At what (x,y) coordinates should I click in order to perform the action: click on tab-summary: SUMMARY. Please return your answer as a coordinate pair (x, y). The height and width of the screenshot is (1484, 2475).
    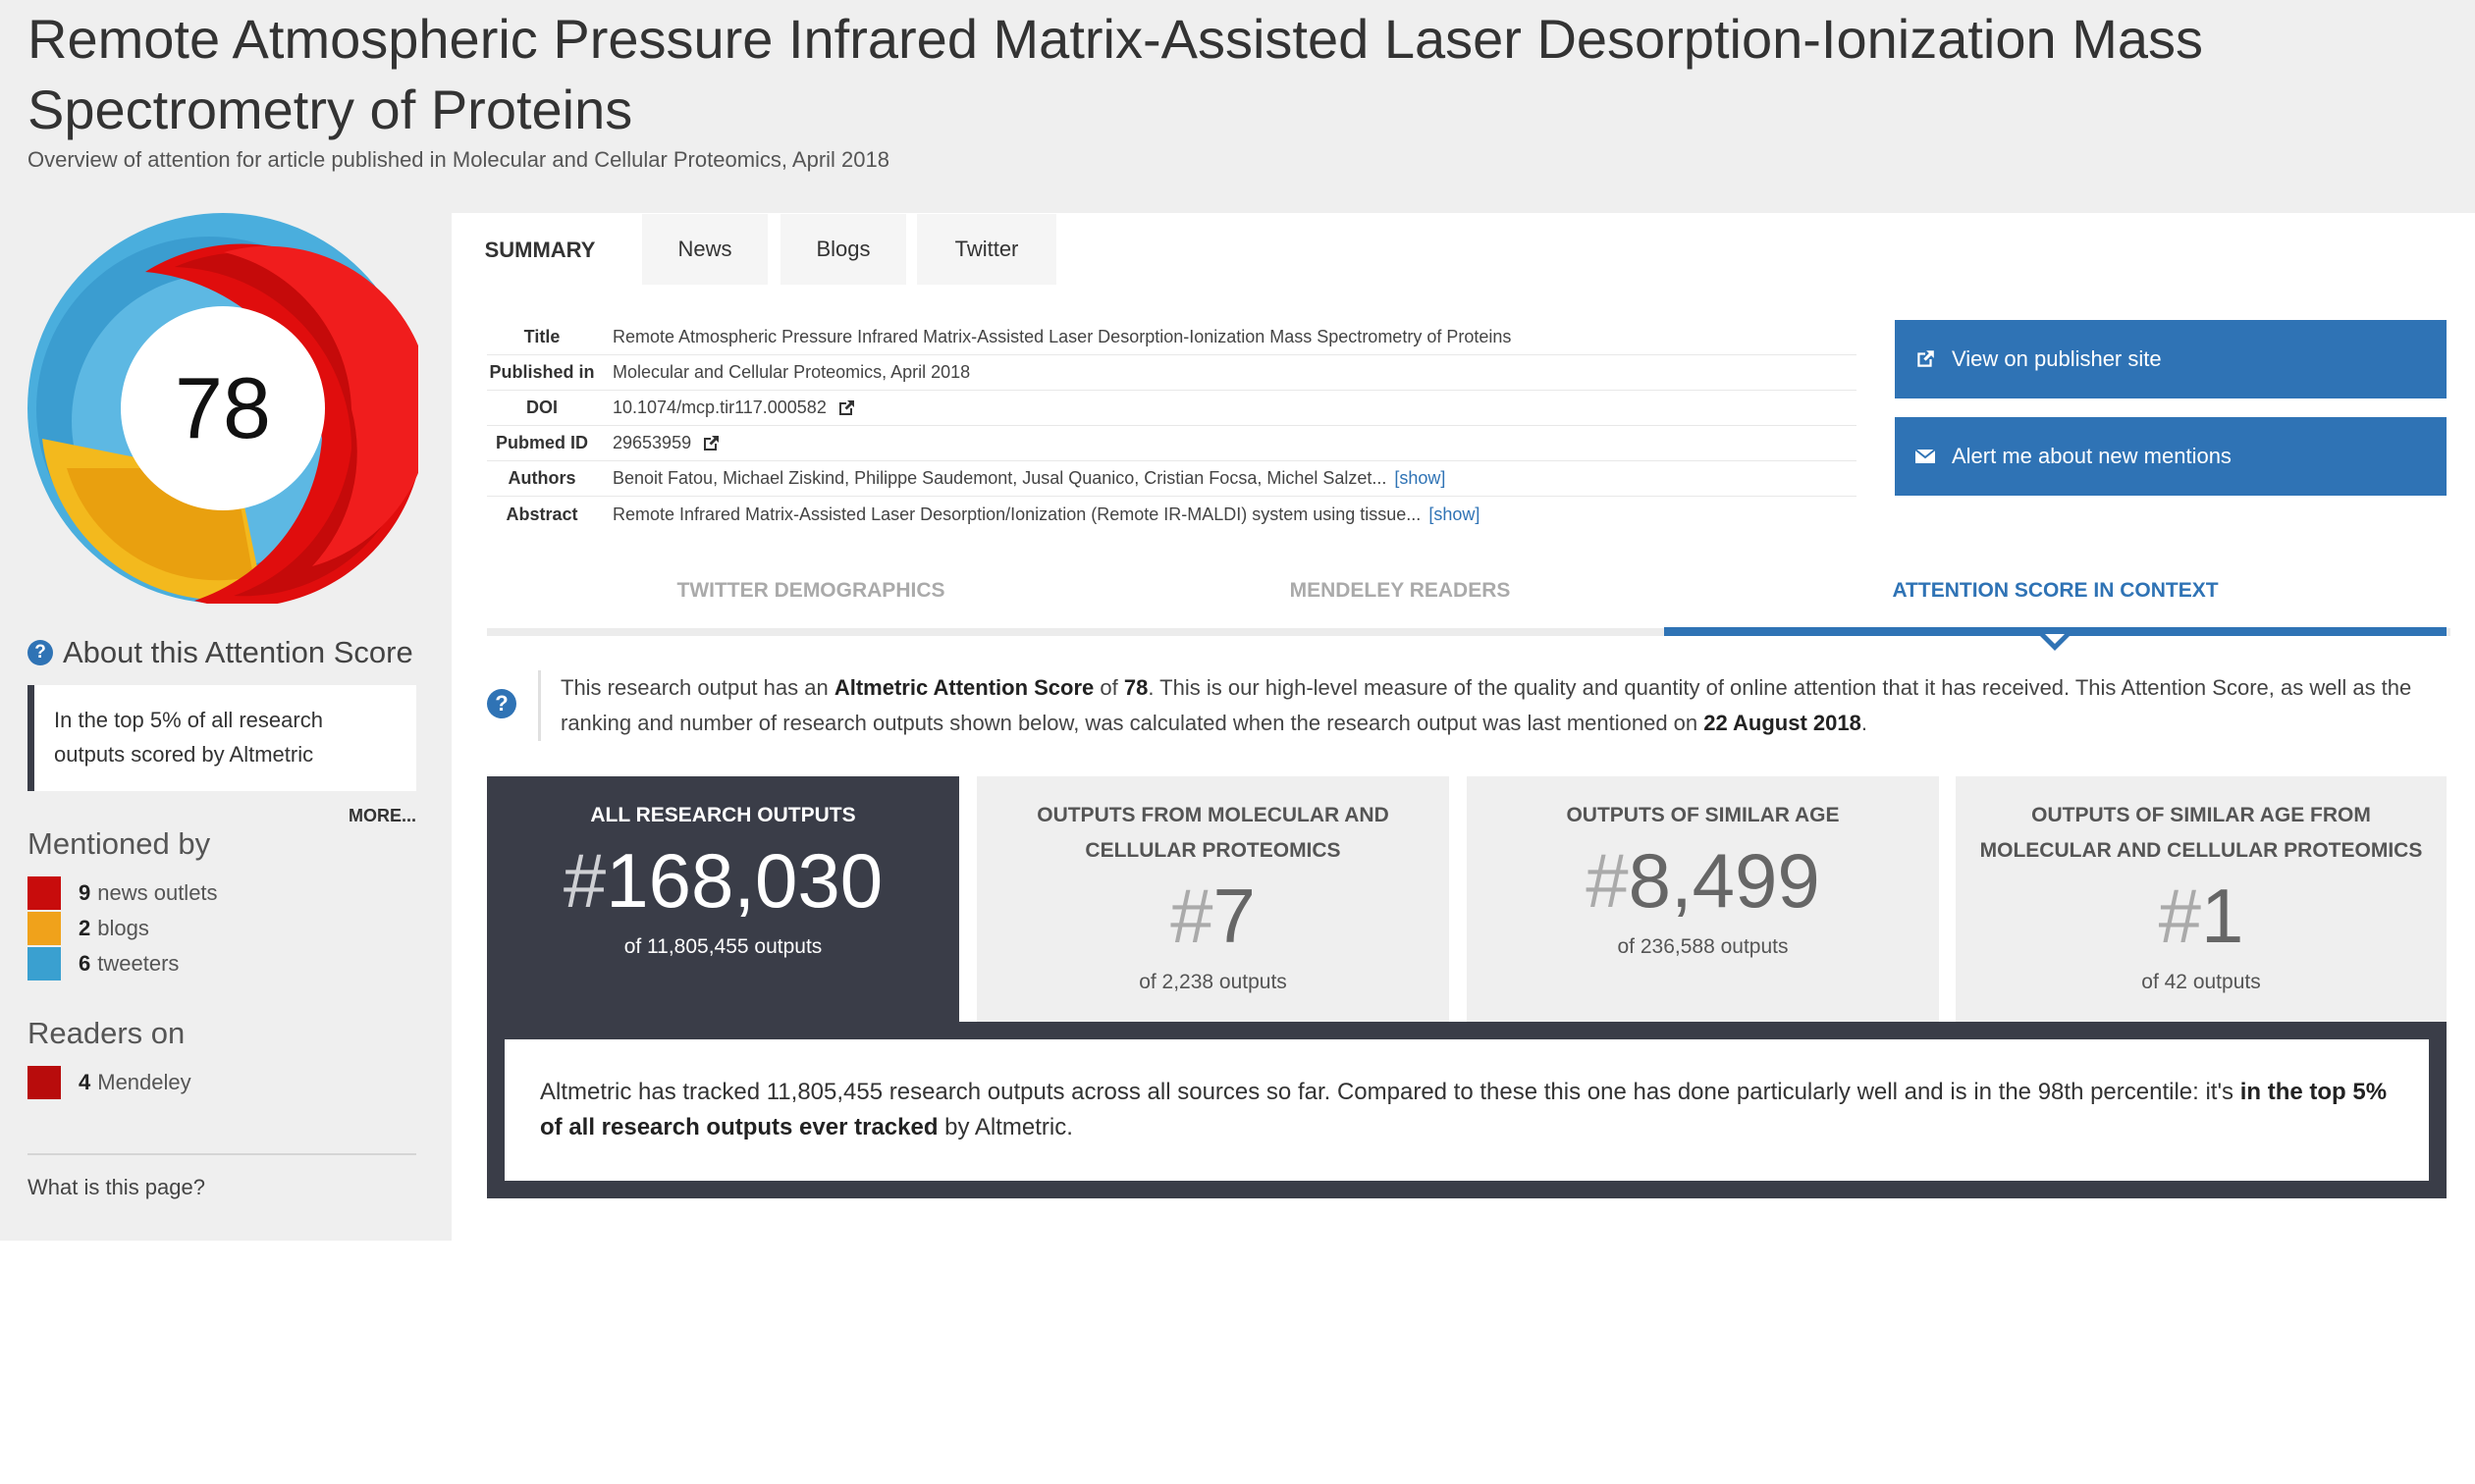
    Looking at the image, I should click on (540, 250).